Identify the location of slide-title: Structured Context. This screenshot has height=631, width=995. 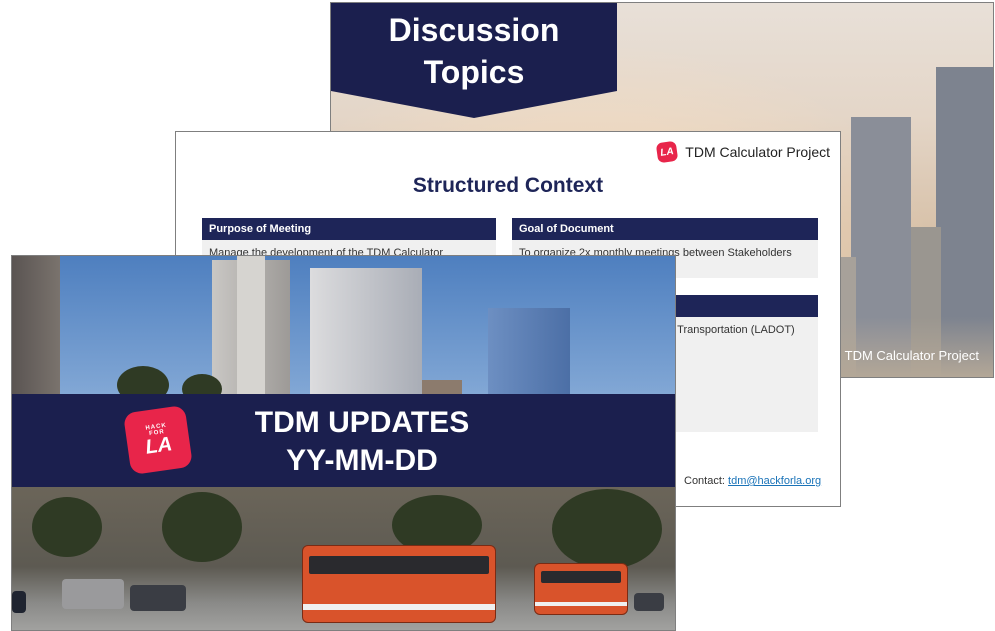
(508, 185).